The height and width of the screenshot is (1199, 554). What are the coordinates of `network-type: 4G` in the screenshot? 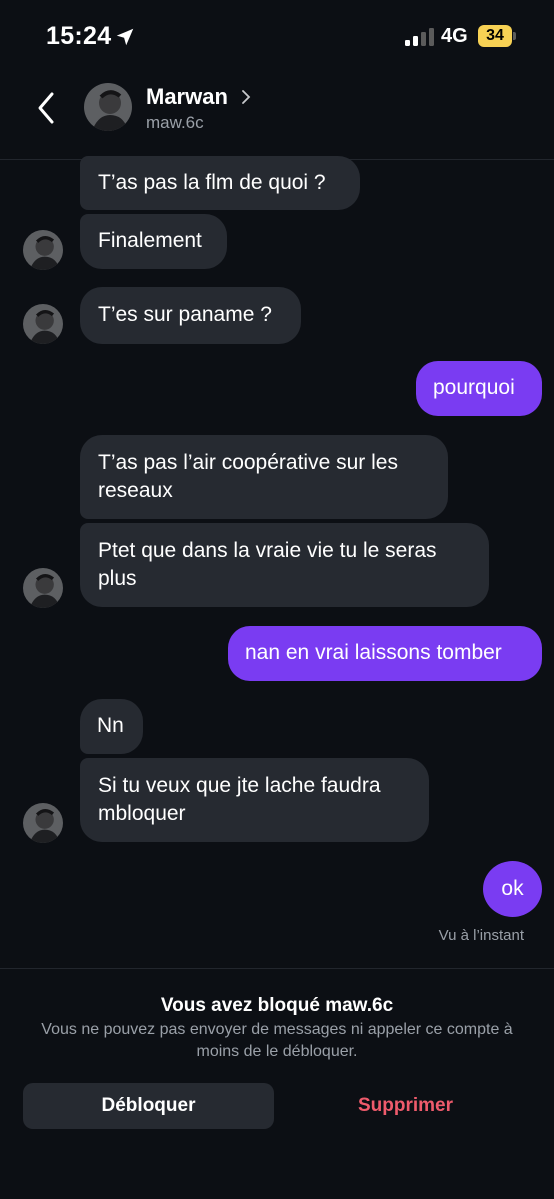 It's located at (454, 36).